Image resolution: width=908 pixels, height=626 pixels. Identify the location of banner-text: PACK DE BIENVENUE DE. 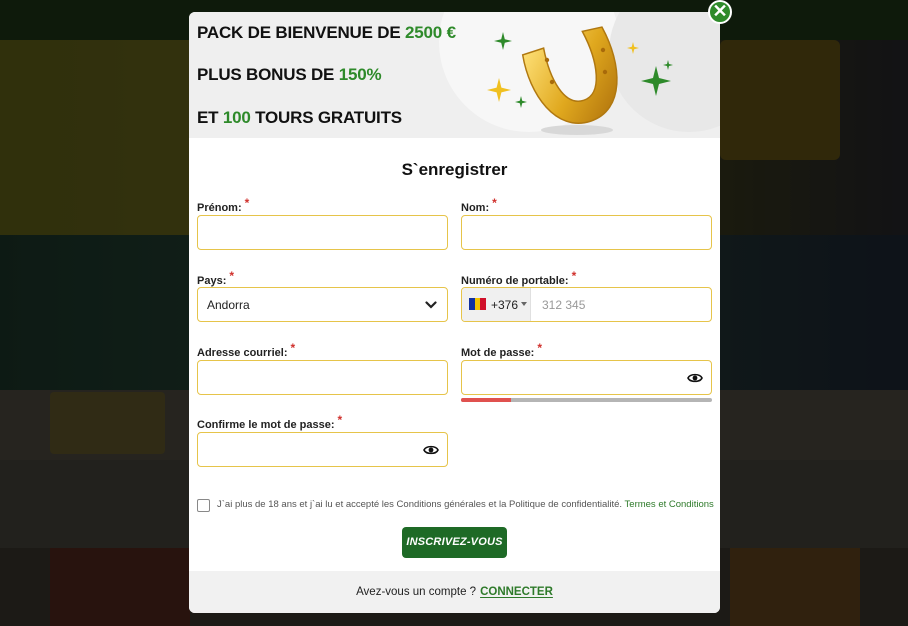
(301, 32).